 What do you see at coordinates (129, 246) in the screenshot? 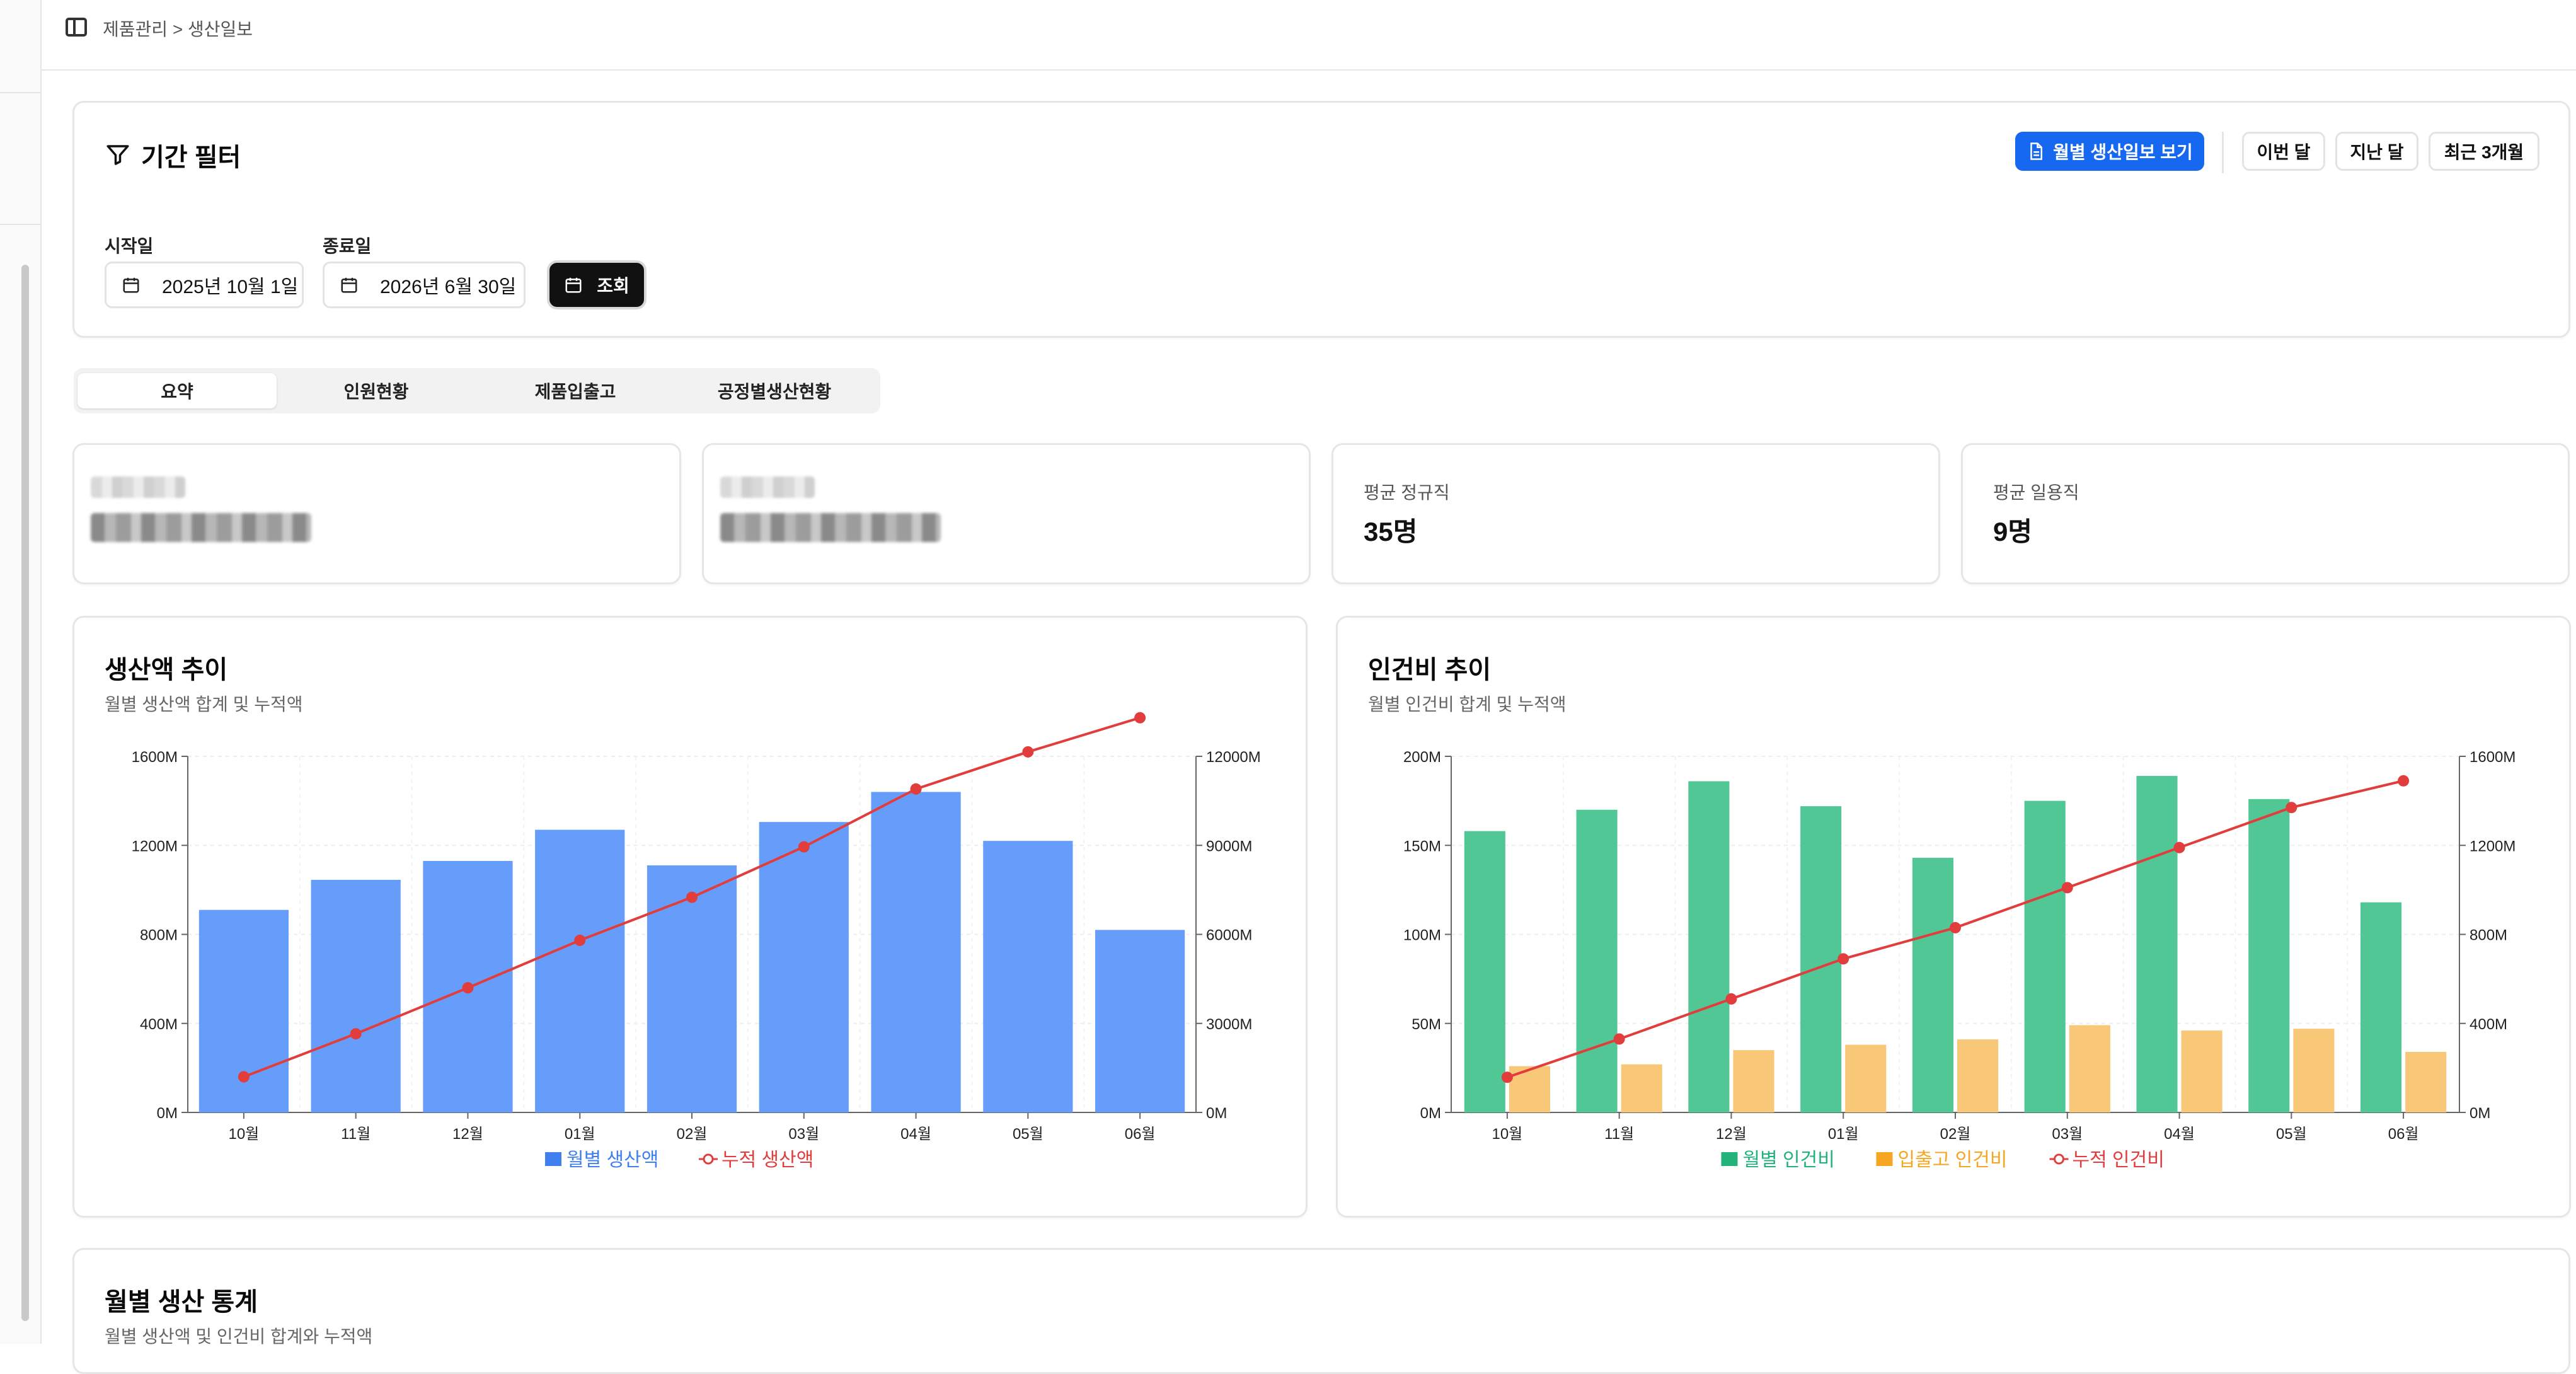
I see `start-date-label: 시작일` at bounding box center [129, 246].